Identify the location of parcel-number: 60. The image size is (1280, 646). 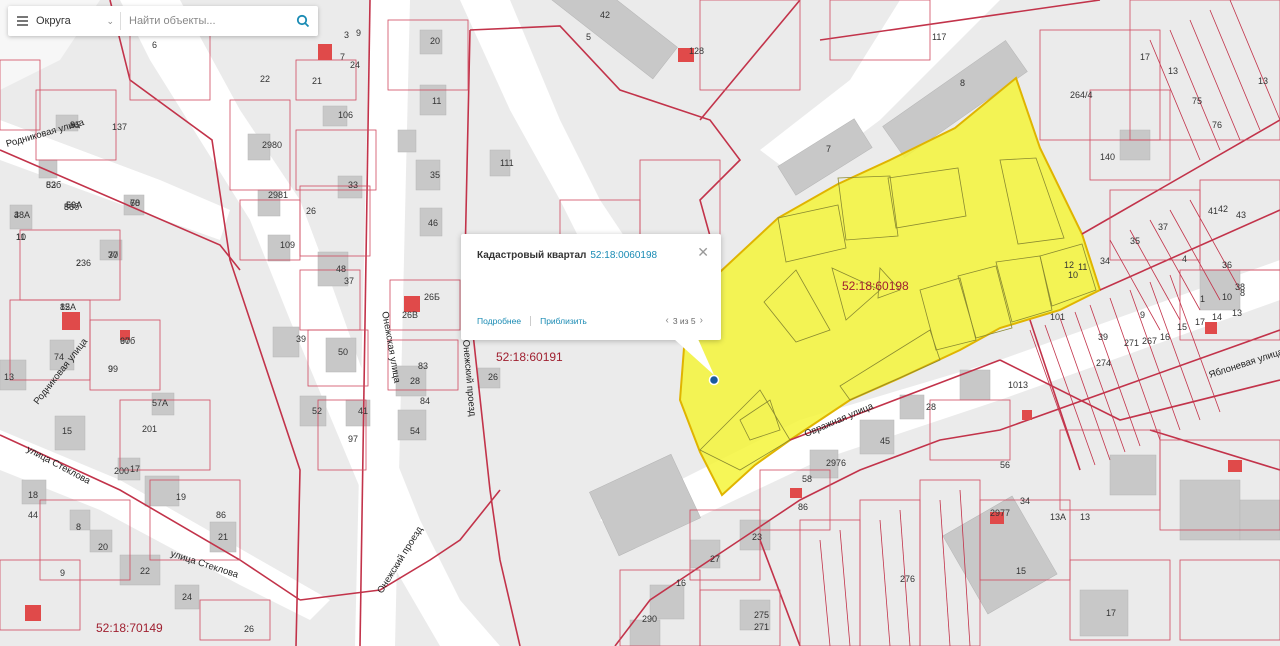
(125, 341).